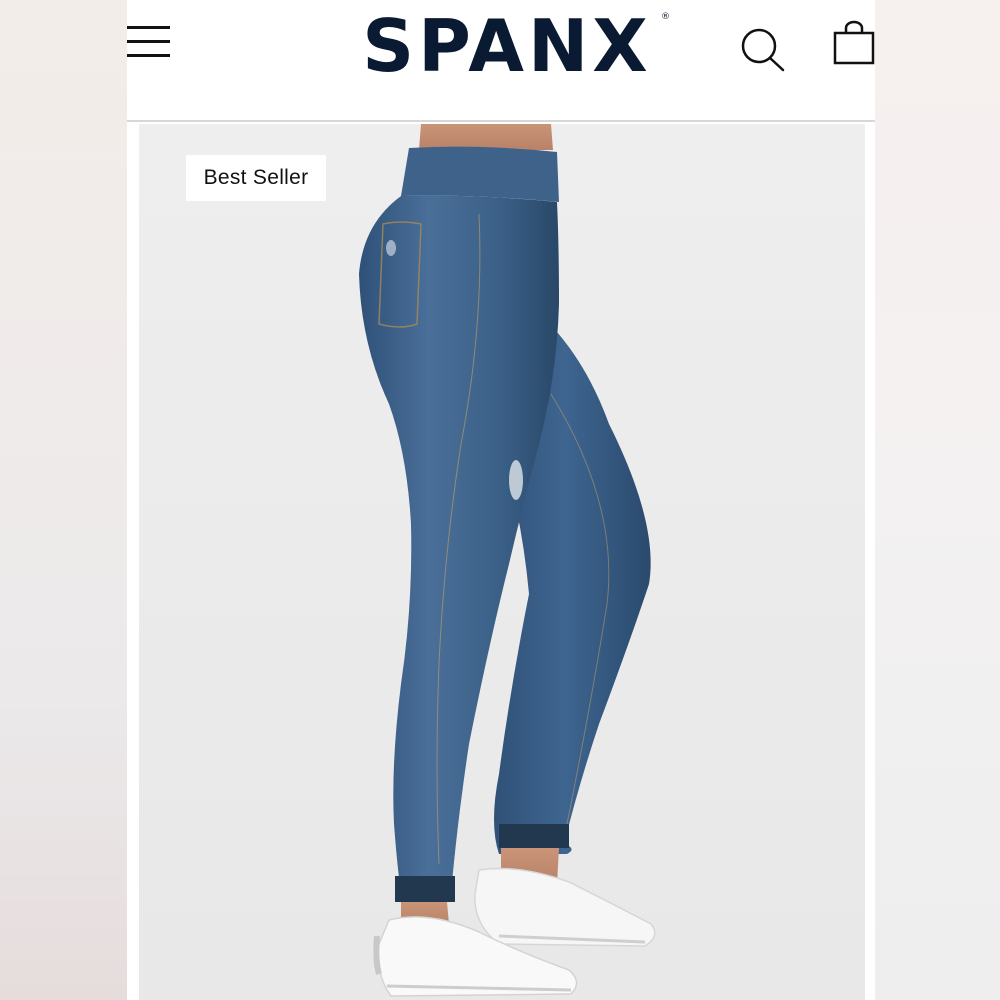 This screenshot has height=1000, width=1000. I want to click on search-icon, so click(764, 49).